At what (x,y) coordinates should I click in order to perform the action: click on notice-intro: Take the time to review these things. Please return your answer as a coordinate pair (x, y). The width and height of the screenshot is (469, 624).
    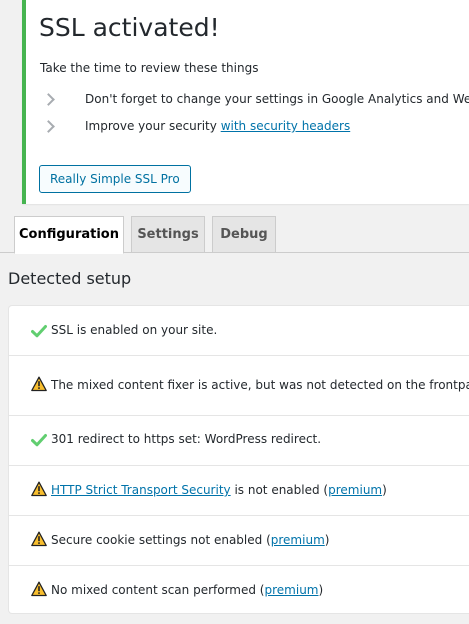
    Looking at the image, I should click on (149, 68).